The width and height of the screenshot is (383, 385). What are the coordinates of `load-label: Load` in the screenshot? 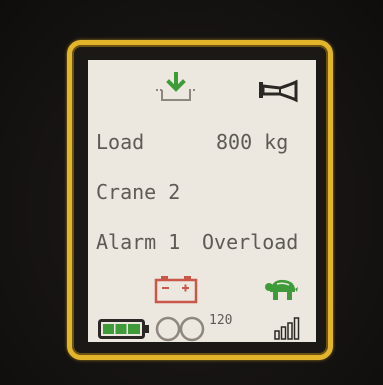 It's located at (120, 142).